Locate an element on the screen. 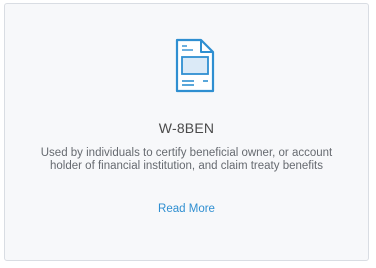 This screenshot has height=268, width=376. document-form-icon is located at coordinates (194, 66).